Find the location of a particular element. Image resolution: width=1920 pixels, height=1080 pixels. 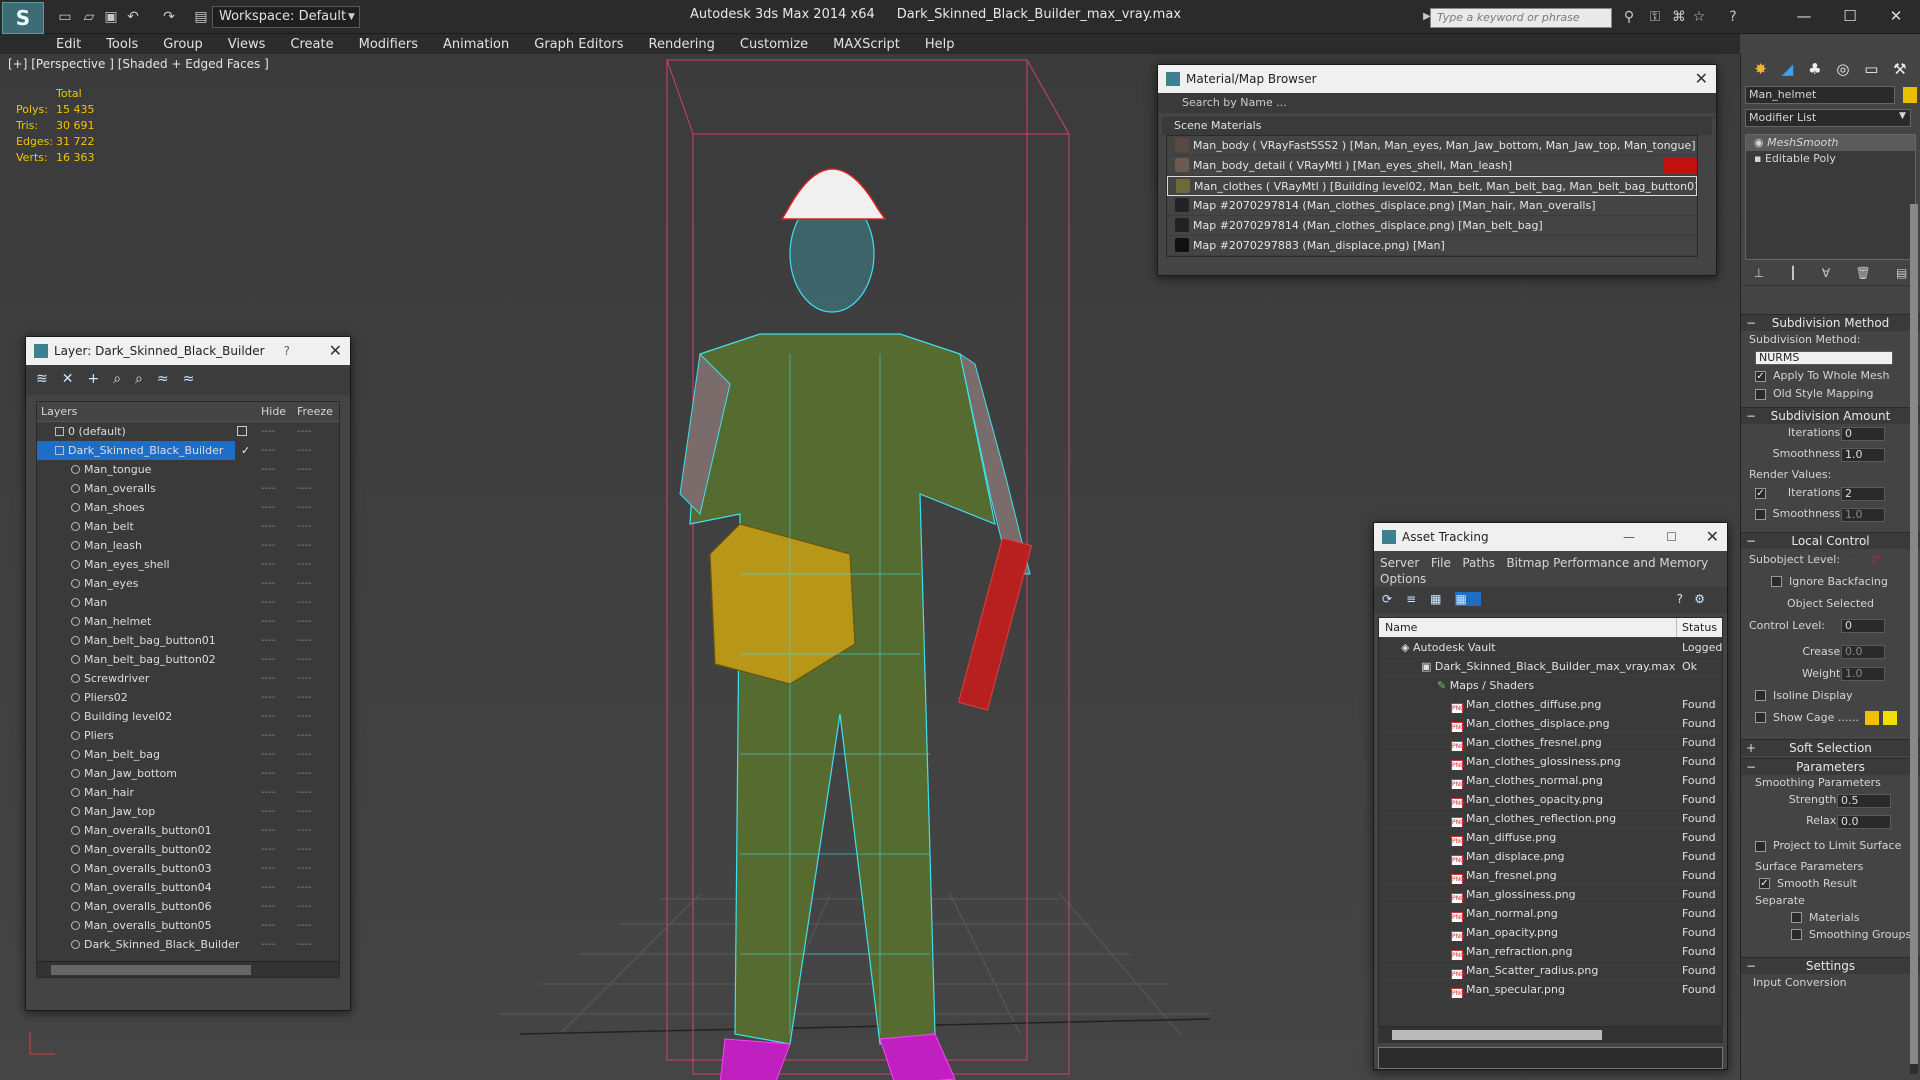

apply-whole-checkbox: ✓ is located at coordinates (1760, 376).